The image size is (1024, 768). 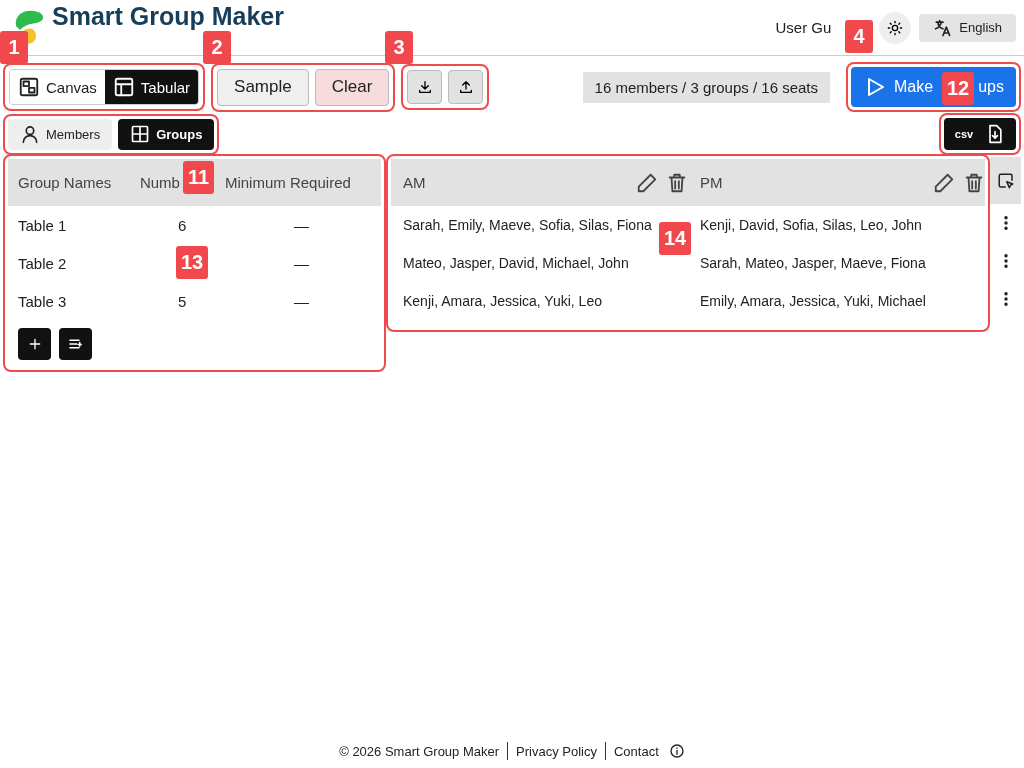 I want to click on csv-export-button: csv, so click(x=980, y=134).